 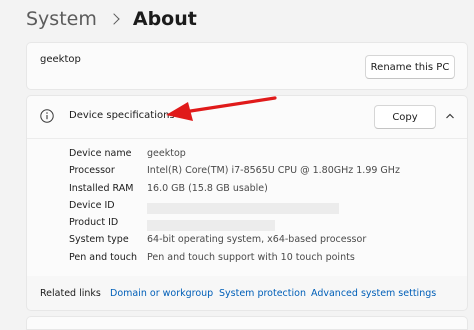 I want to click on device-specifications-header: Device specifications Copy, so click(x=247, y=117).